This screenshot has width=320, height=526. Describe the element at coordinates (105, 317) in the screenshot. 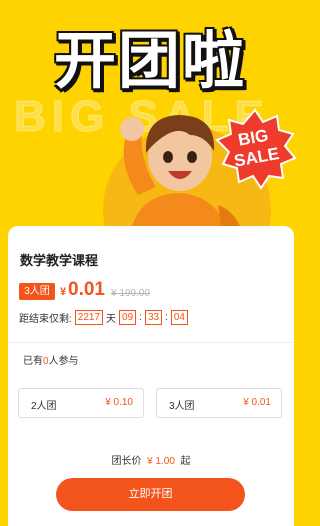

I see `countdown: 距结束仅剩: 2217 天 09 : 33 : 04` at that location.